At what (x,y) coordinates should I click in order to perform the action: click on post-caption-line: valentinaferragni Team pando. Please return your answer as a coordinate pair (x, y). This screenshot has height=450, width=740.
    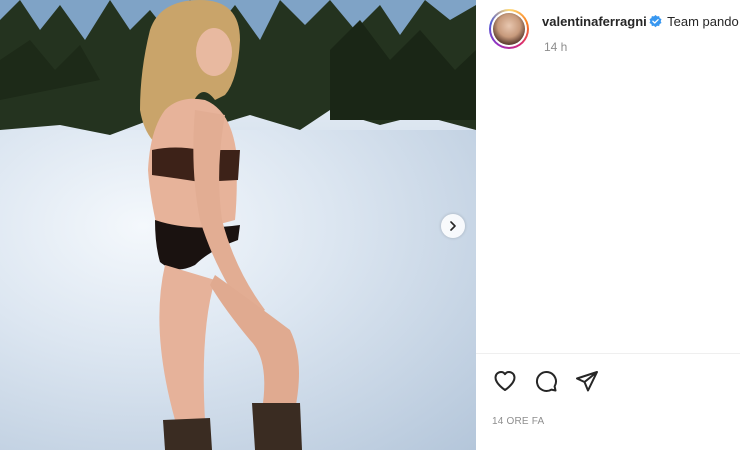
    Looking at the image, I should click on (640, 21).